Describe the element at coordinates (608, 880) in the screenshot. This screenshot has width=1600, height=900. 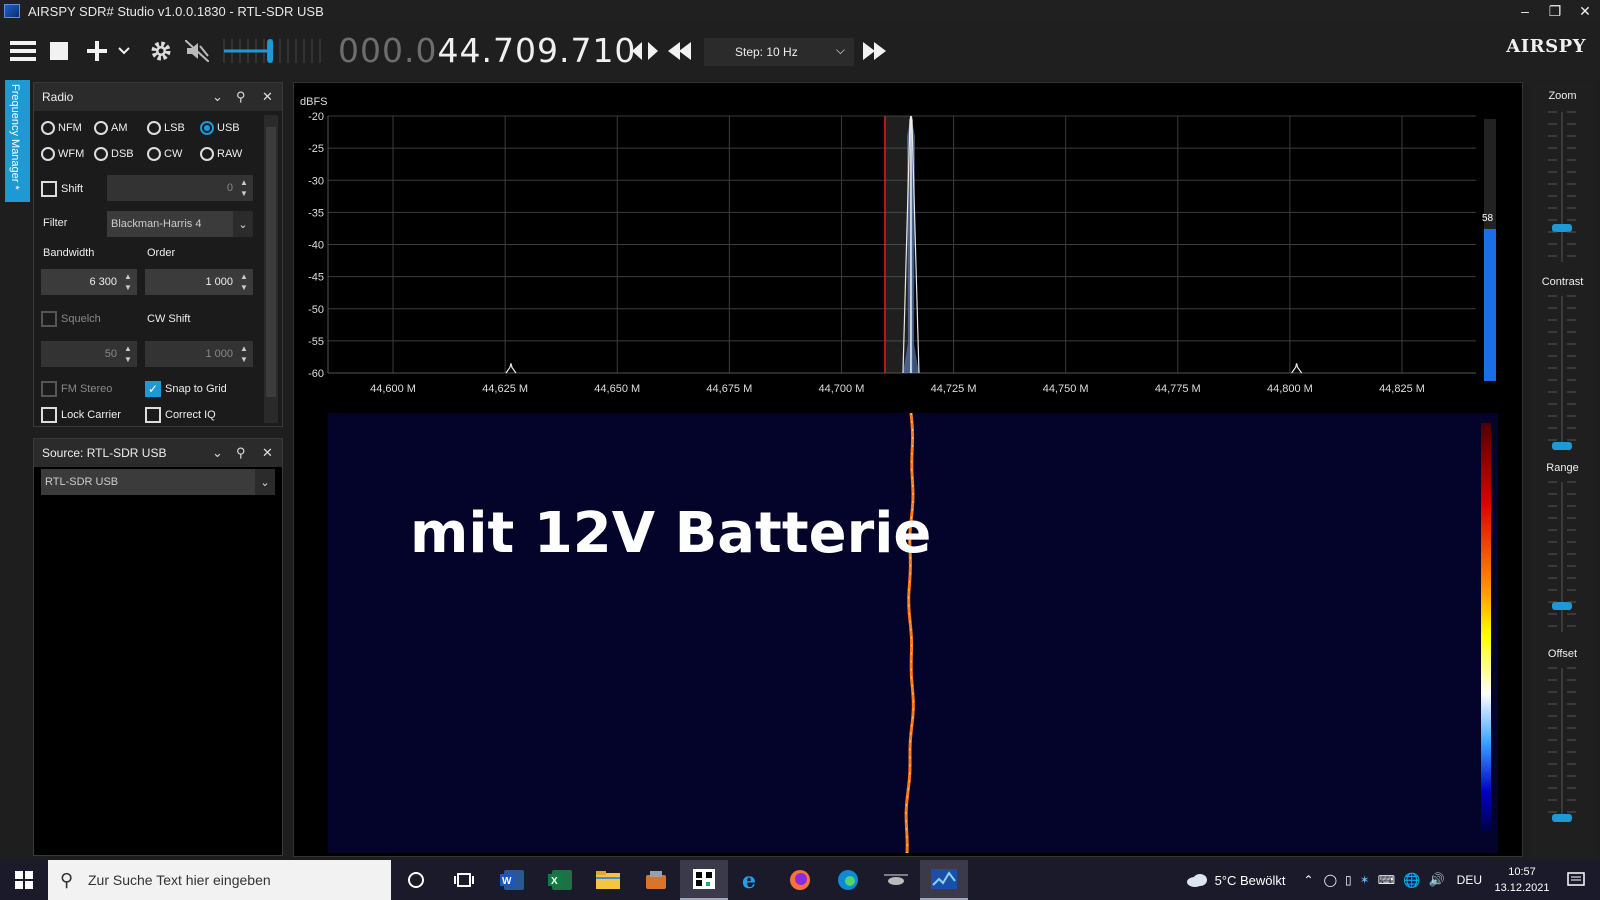
I see `file-explorer-icon` at that location.